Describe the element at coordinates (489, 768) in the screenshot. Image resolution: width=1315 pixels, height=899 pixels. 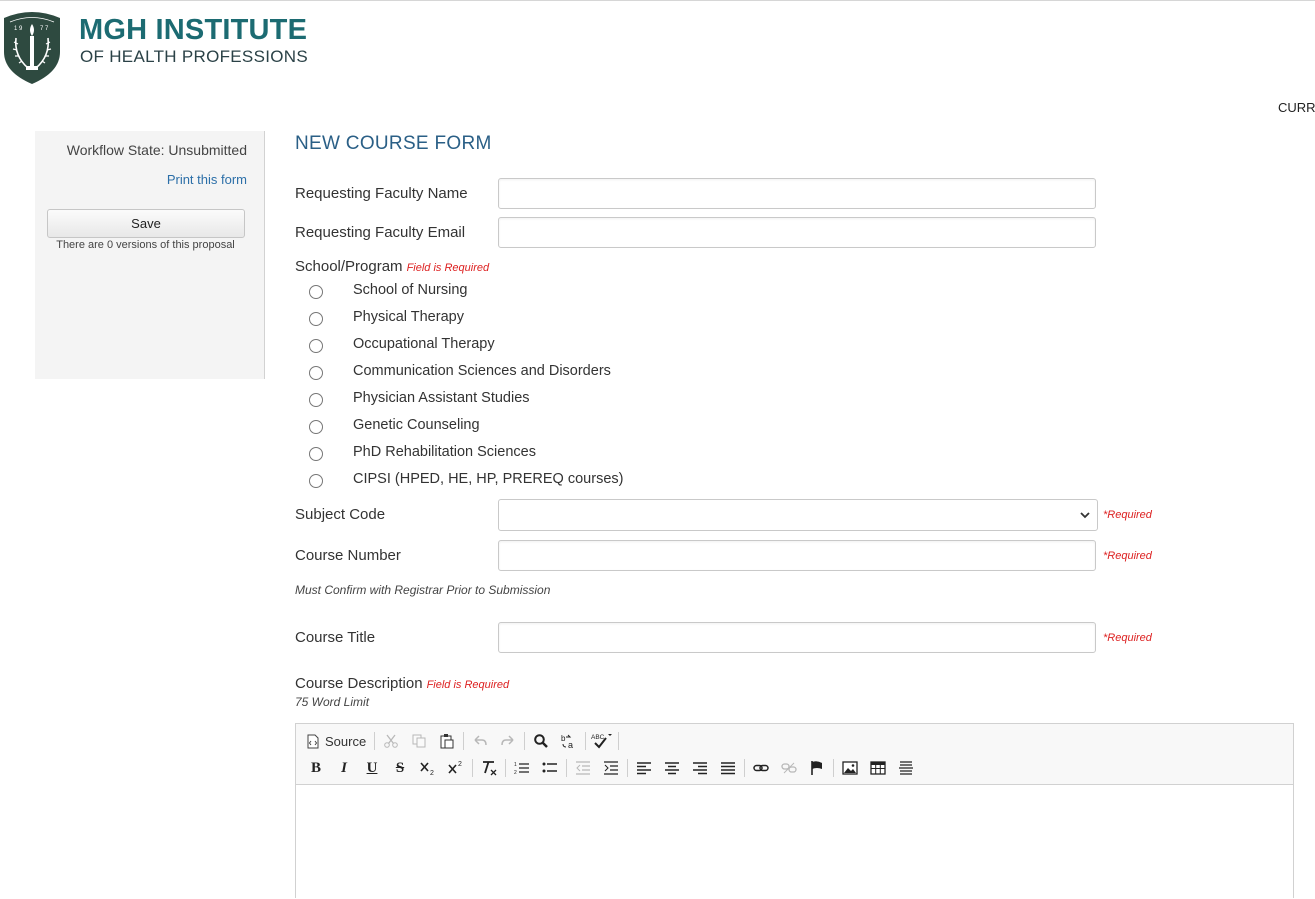
I see `remove-format-icon` at that location.